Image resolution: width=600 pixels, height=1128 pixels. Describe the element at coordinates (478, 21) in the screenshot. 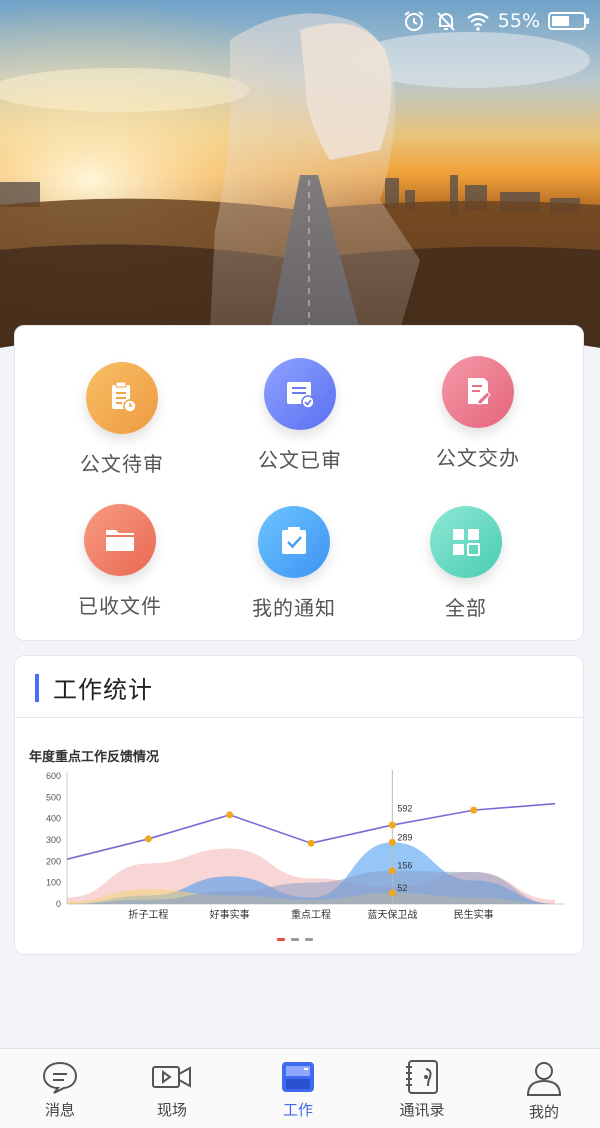

I see `wifi-icon` at that location.